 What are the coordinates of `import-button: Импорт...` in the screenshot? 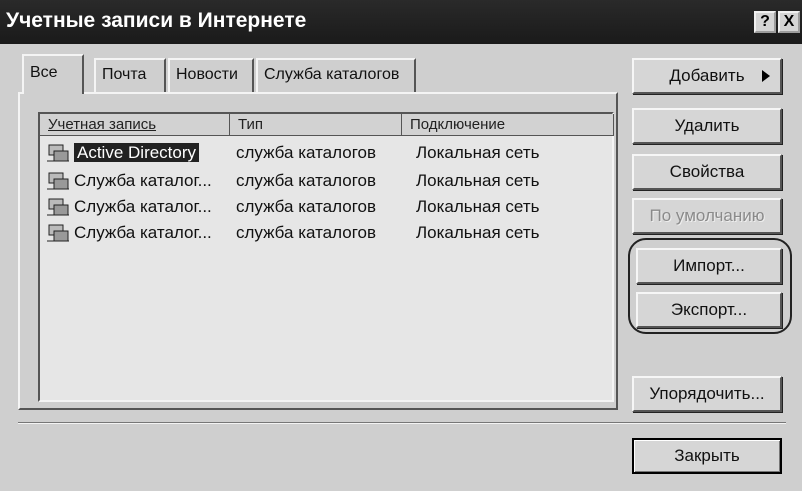 It's located at (709, 266).